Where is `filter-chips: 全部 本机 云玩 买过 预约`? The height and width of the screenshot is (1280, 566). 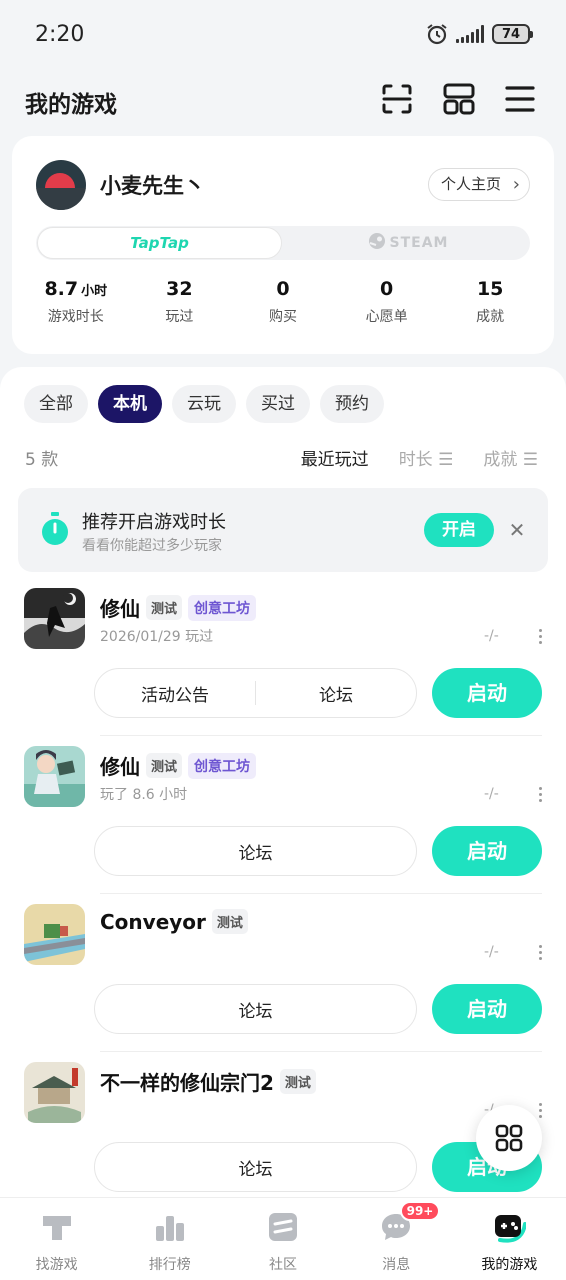 filter-chips: 全部 本机 云玩 买过 预约 is located at coordinates (204, 404).